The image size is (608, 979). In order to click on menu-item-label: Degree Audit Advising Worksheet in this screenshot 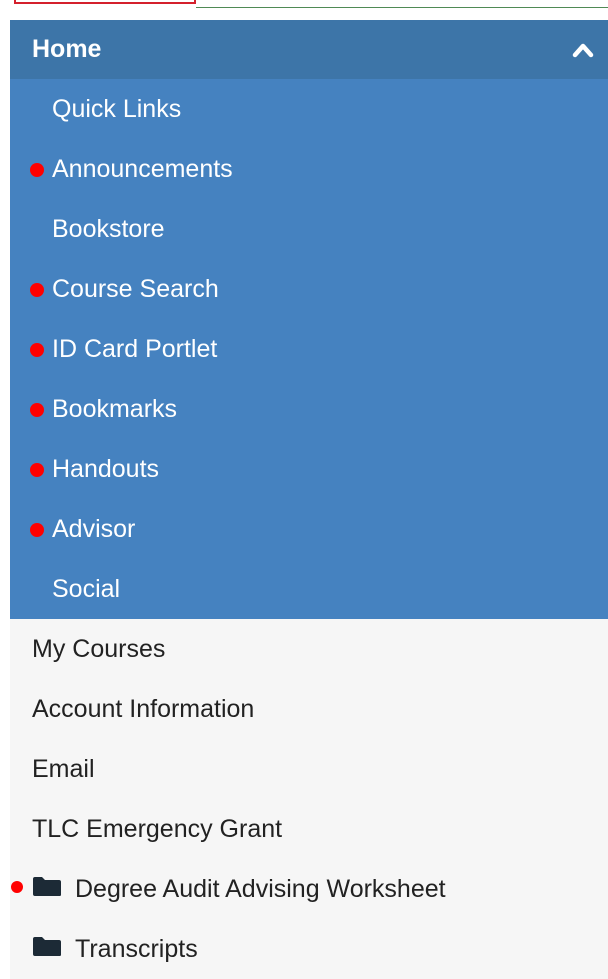, I will do `click(260, 888)`.